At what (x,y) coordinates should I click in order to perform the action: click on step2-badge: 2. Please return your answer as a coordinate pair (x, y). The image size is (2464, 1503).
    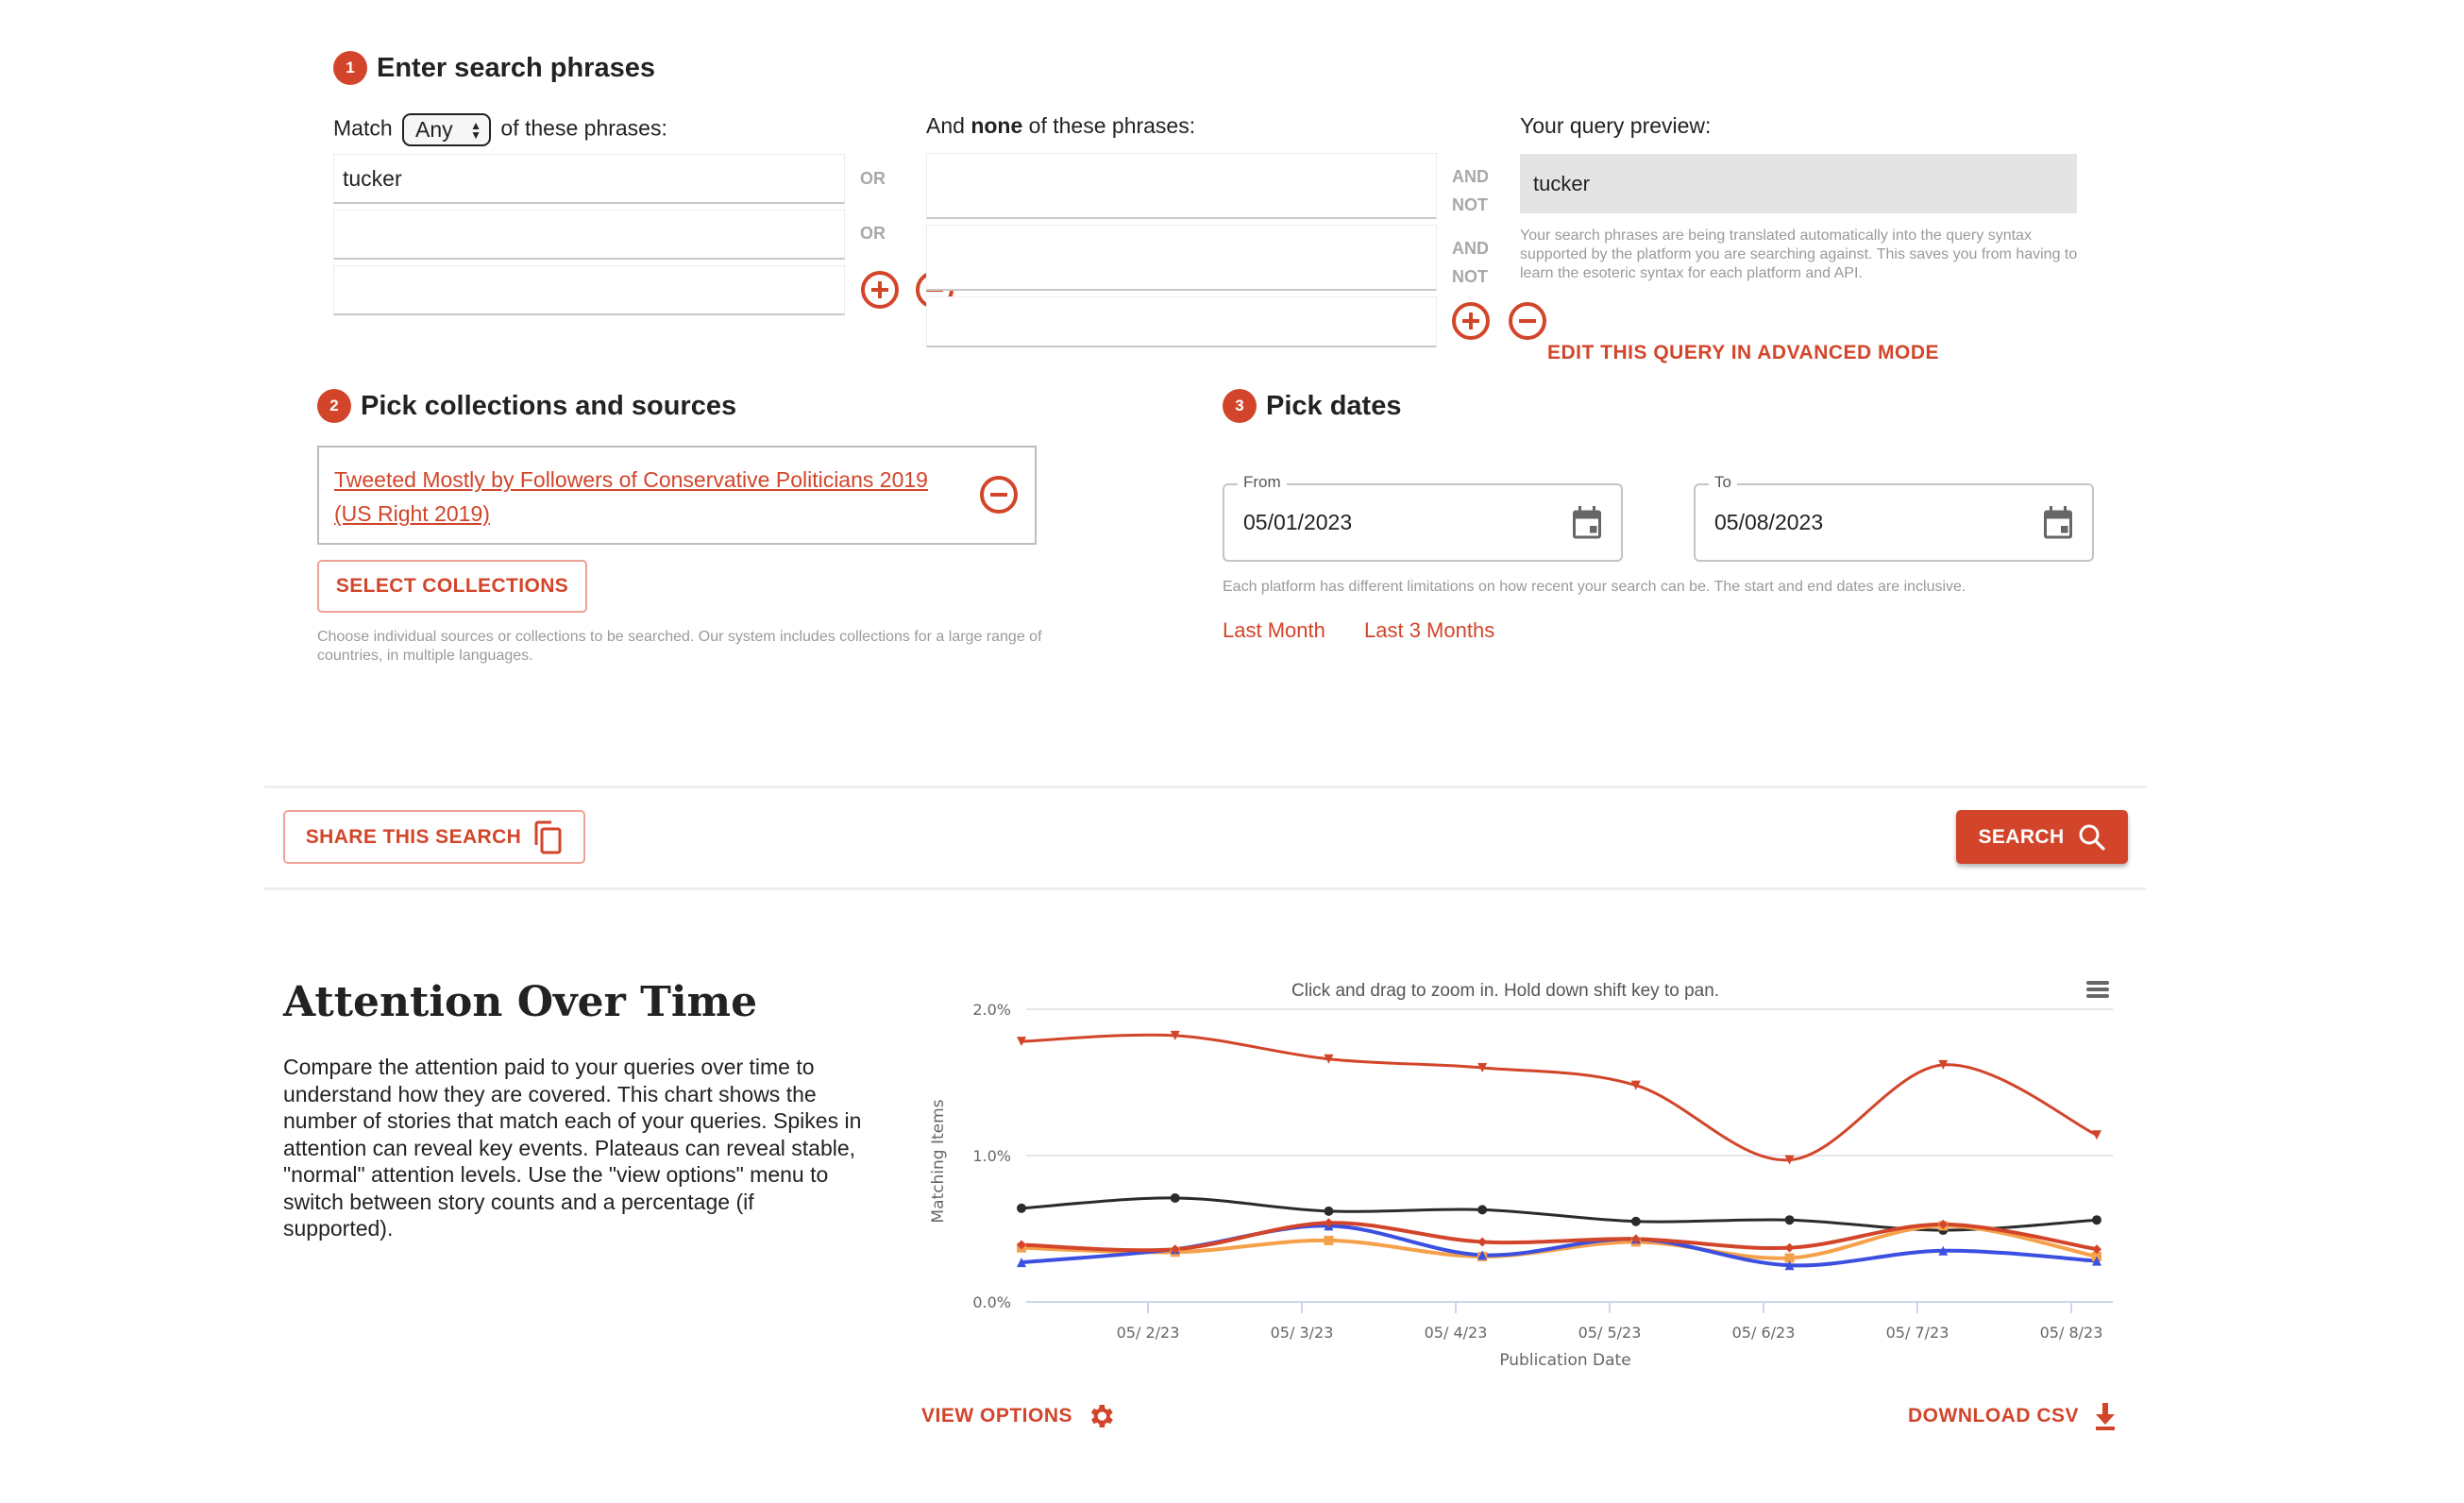
    Looking at the image, I should click on (334, 406).